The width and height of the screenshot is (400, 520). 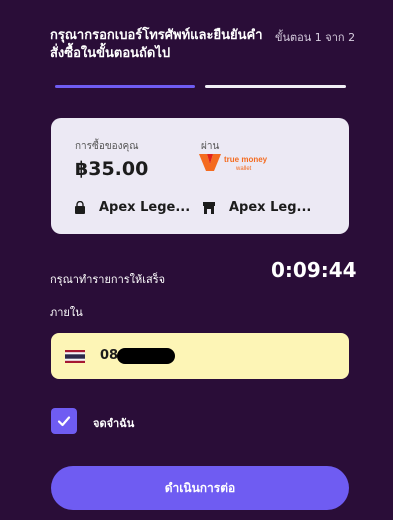 I want to click on thailand-flag-icon, so click(x=75, y=356).